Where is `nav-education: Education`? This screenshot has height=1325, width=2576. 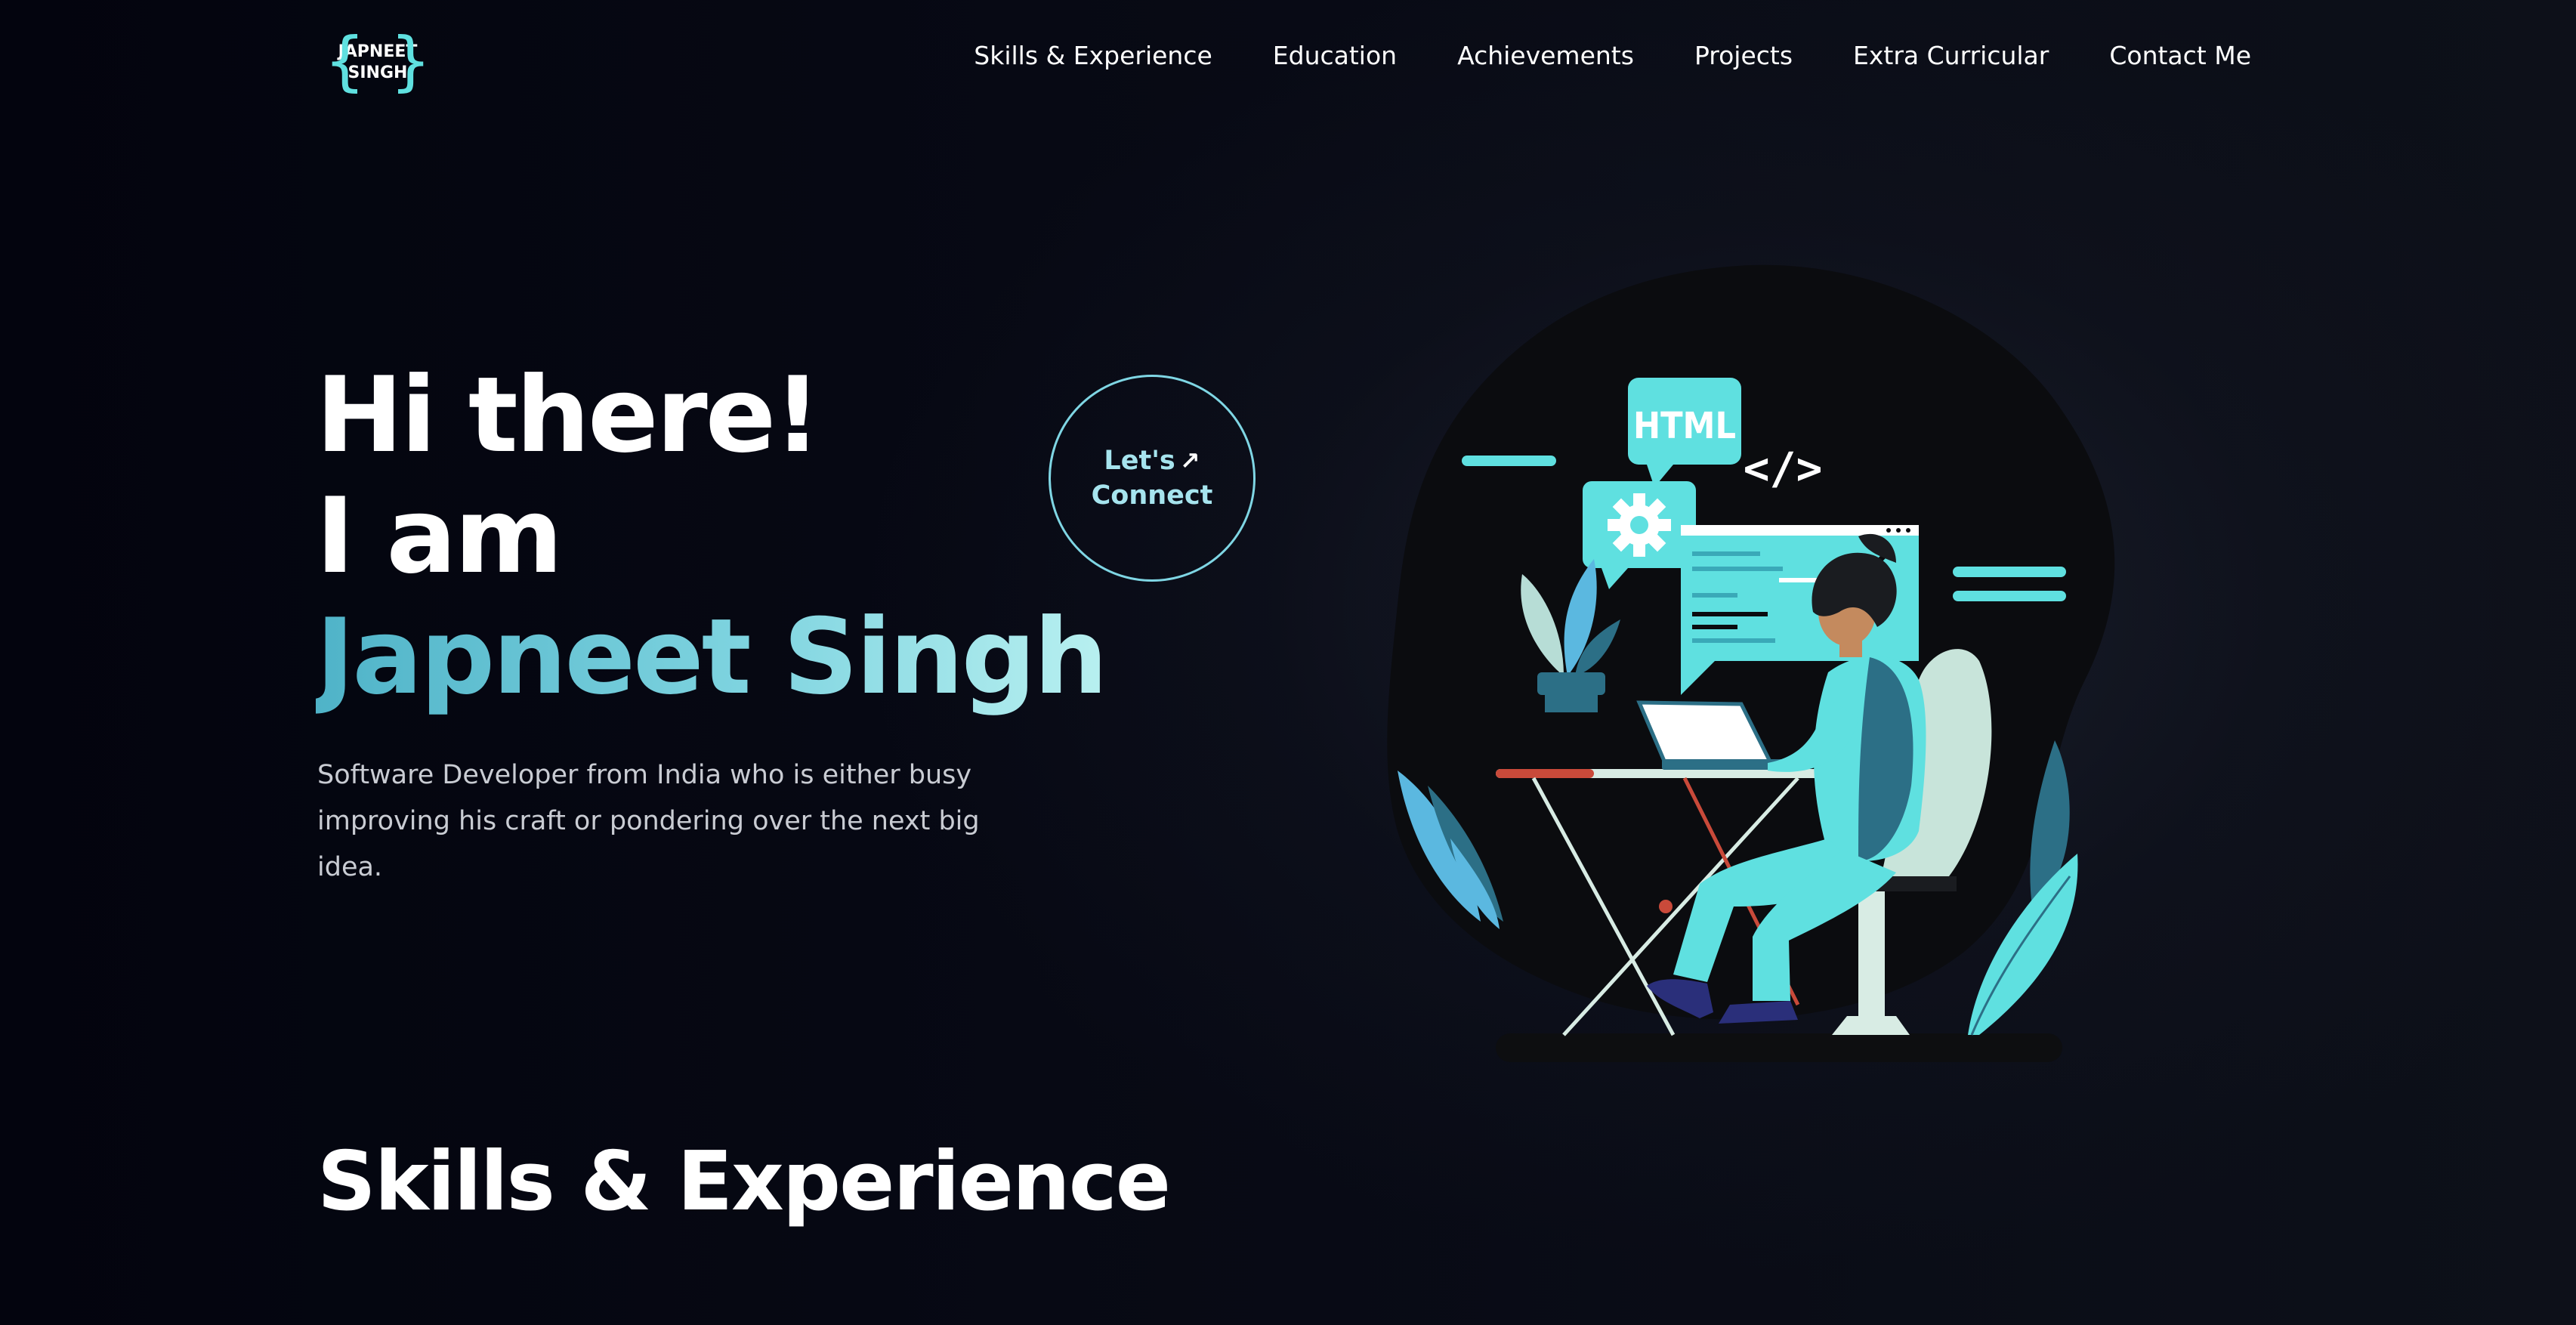
nav-education: Education is located at coordinates (1335, 56).